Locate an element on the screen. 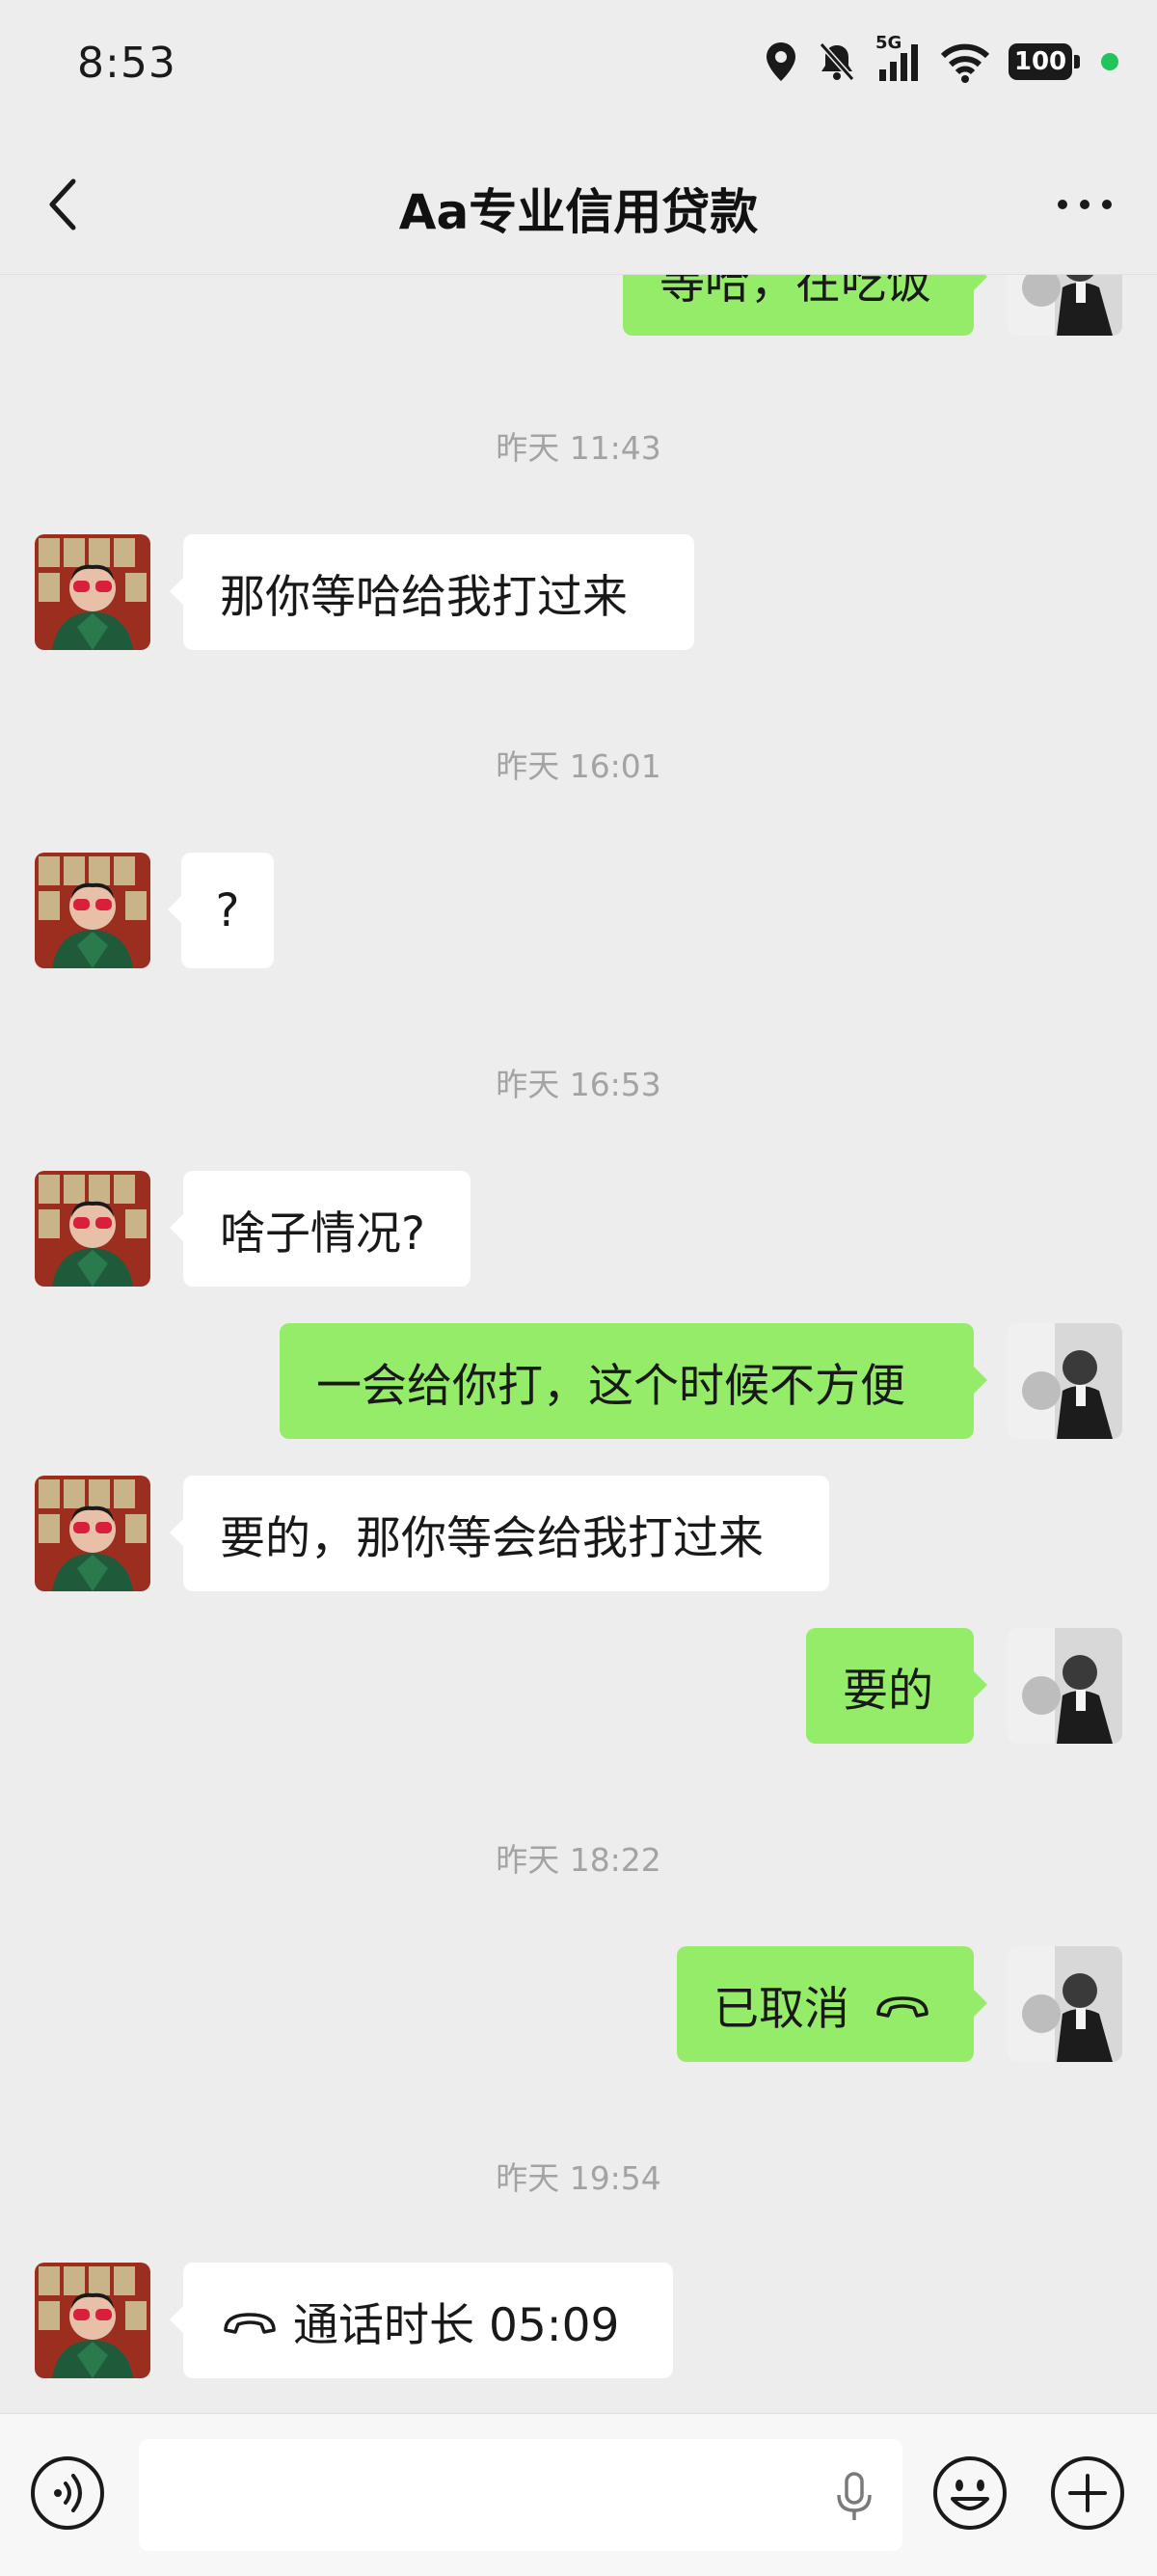 This screenshot has height=2576, width=1157. message-bubble-self: 要的 is located at coordinates (896, 1686).